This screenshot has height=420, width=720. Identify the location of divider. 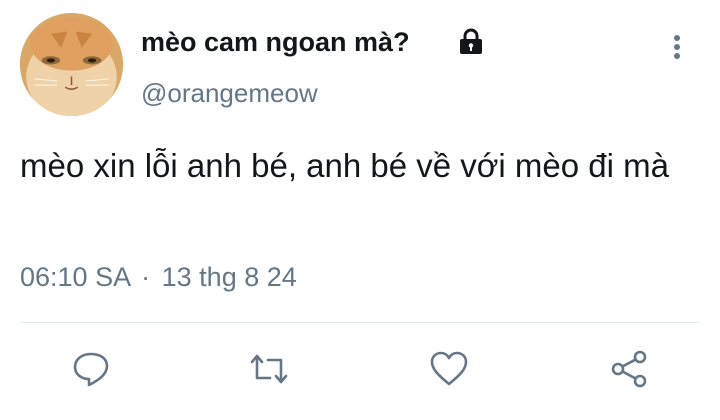
(360, 322).